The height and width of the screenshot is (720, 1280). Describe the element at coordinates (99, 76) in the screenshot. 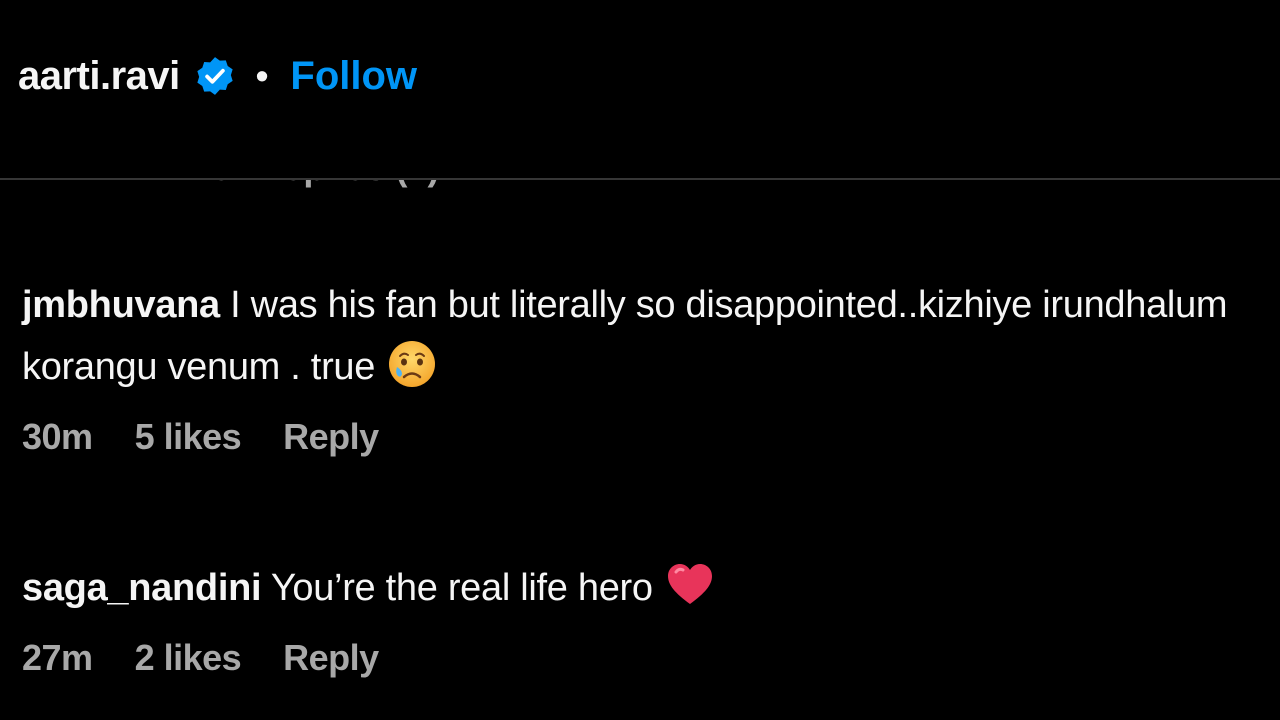

I see `author-username: aarti.ravi` at that location.